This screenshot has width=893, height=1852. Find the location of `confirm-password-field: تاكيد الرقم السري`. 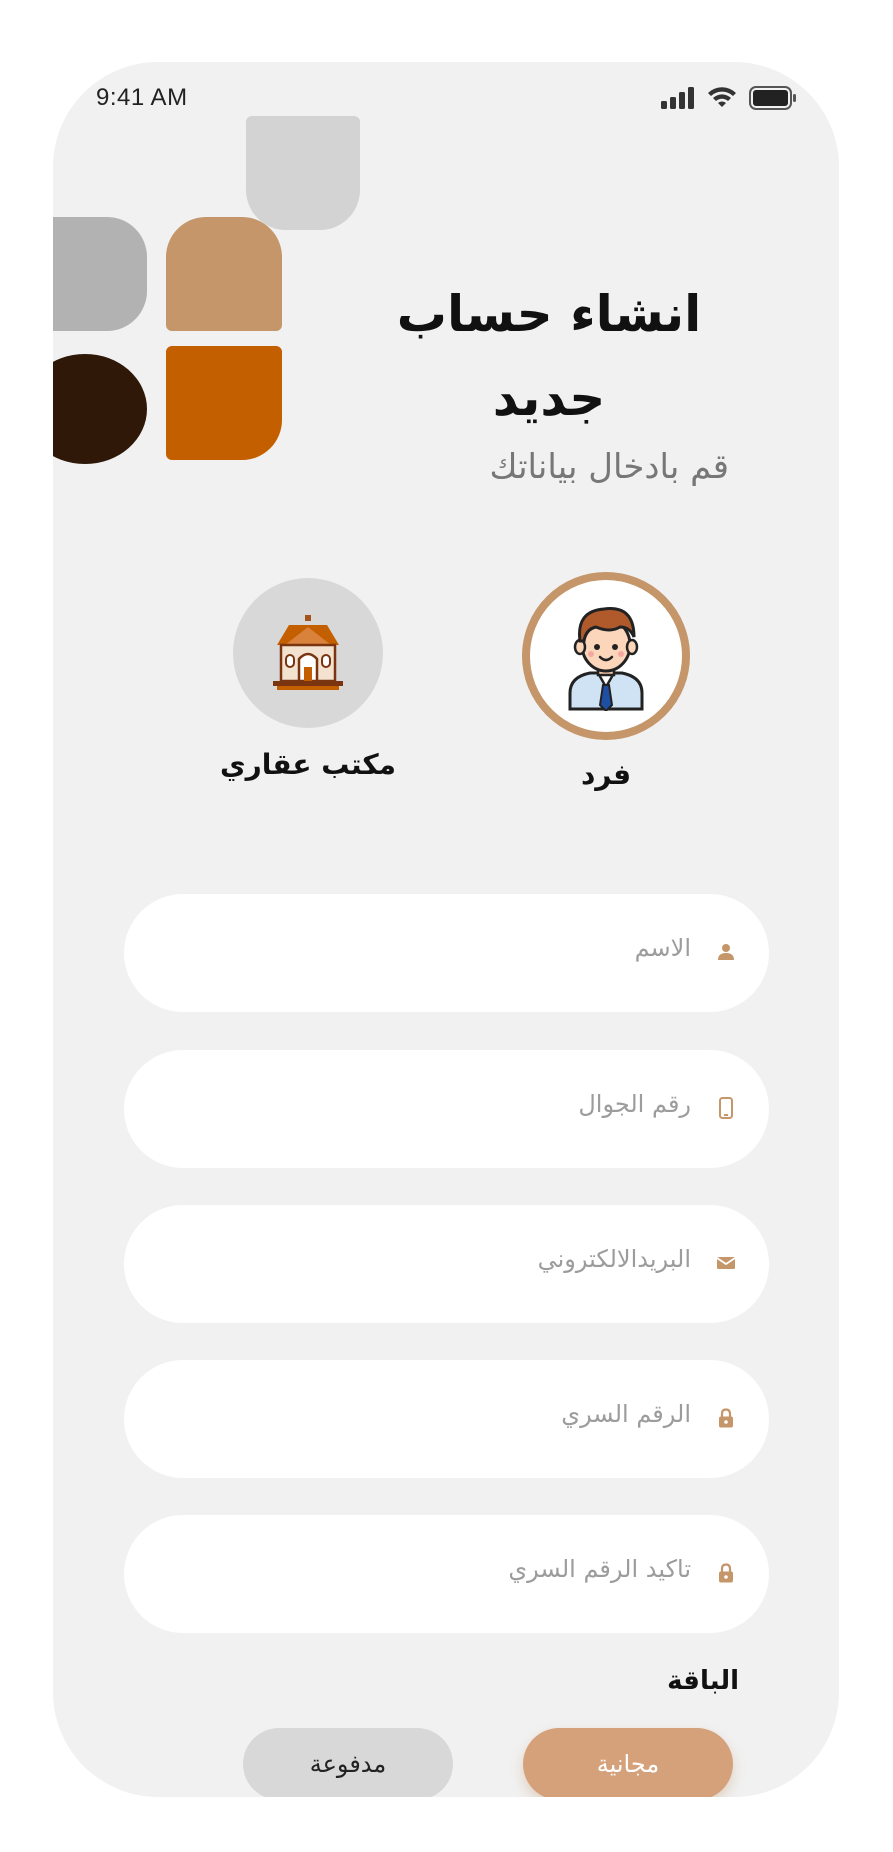

confirm-password-field: تاكيد الرقم السري is located at coordinates (446, 1574).